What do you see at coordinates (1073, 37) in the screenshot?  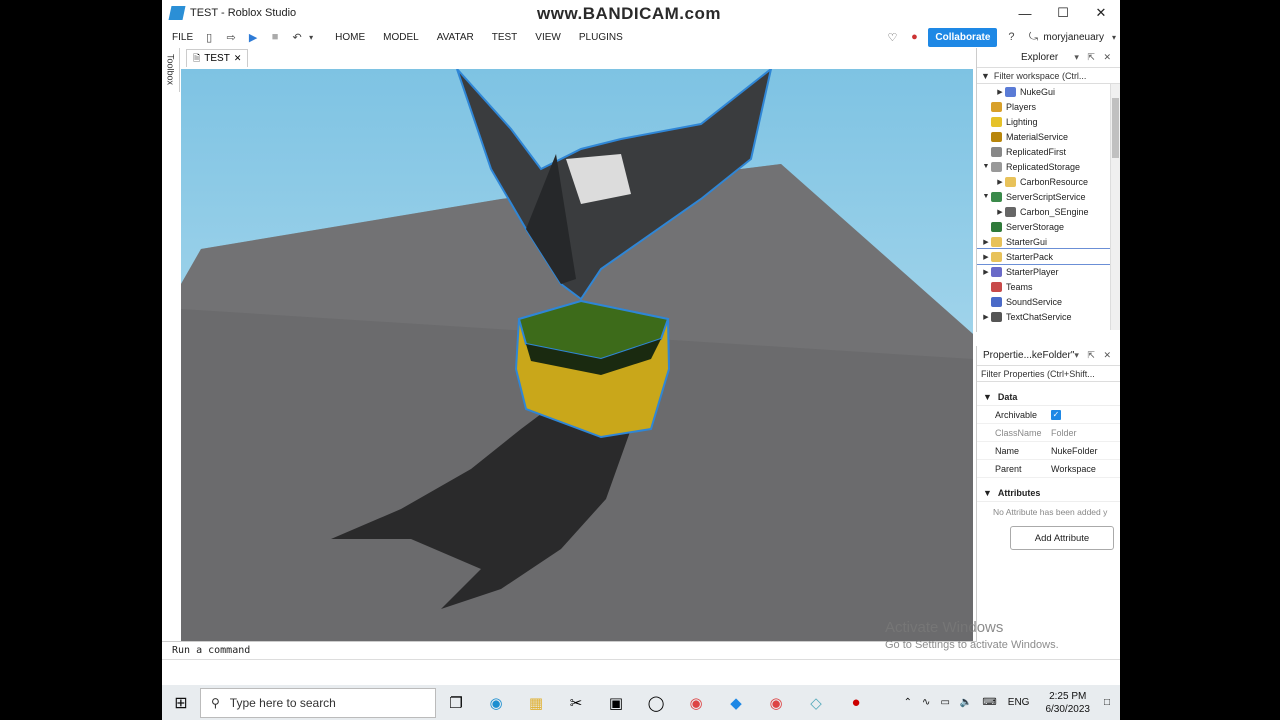 I see `username: moryjaneuary` at bounding box center [1073, 37].